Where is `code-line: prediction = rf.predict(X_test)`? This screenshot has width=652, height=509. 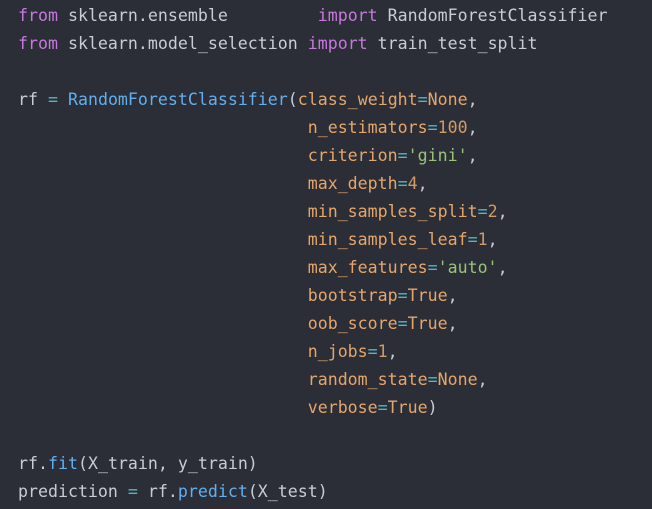
code-line: prediction = rf.predict(X_test) is located at coordinates (335, 492).